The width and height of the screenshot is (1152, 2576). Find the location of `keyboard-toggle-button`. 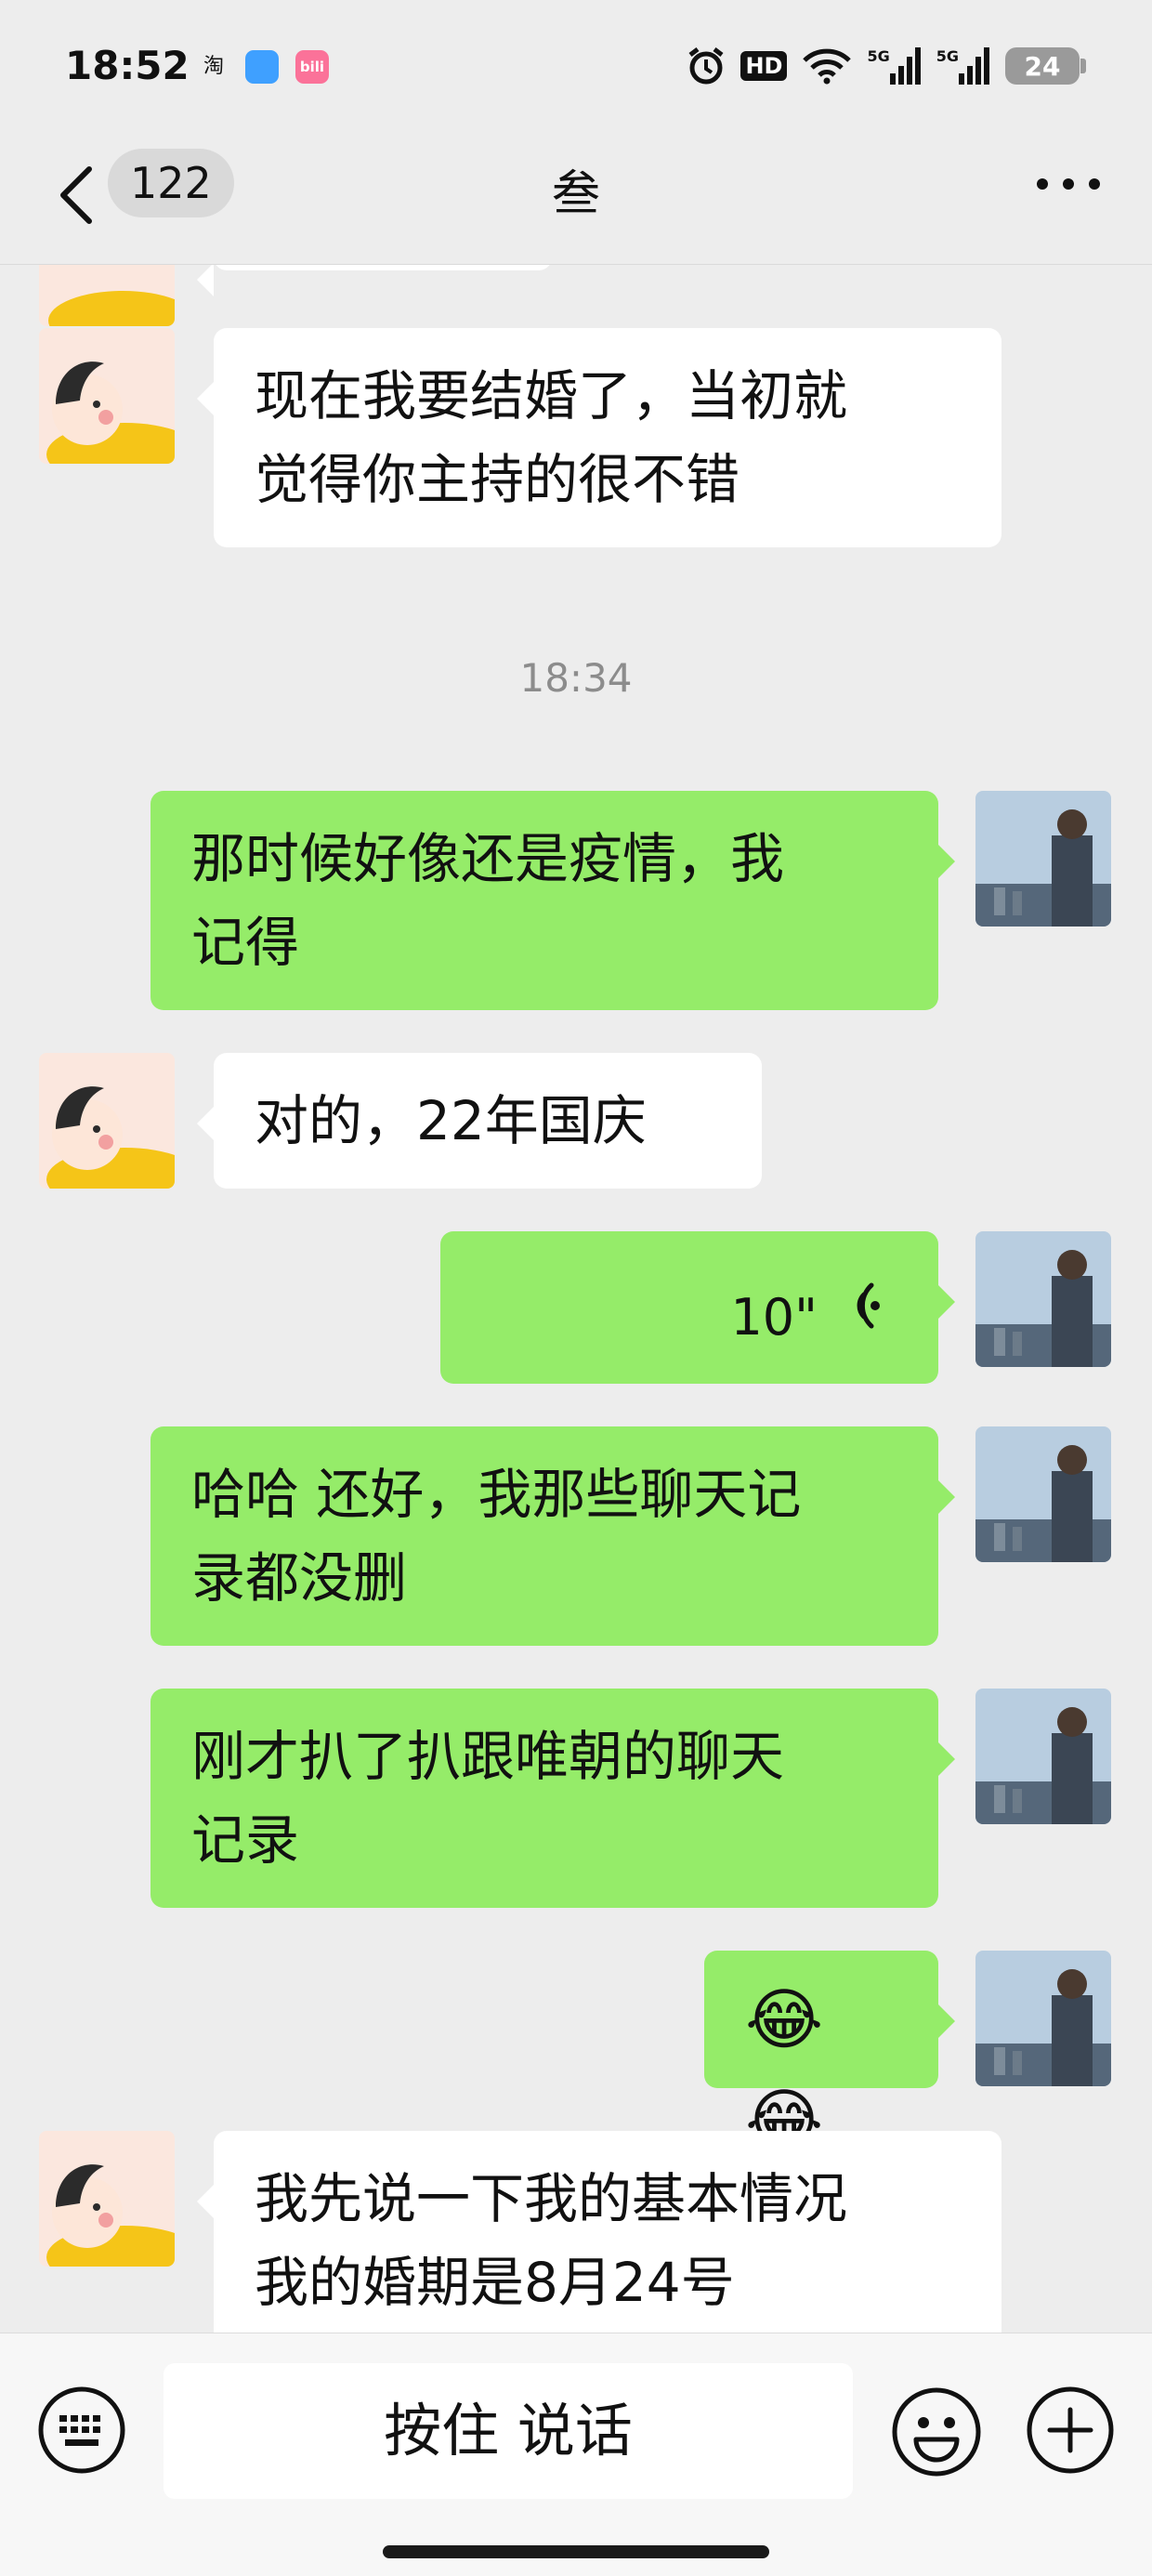

keyboard-toggle-button is located at coordinates (81, 2430).